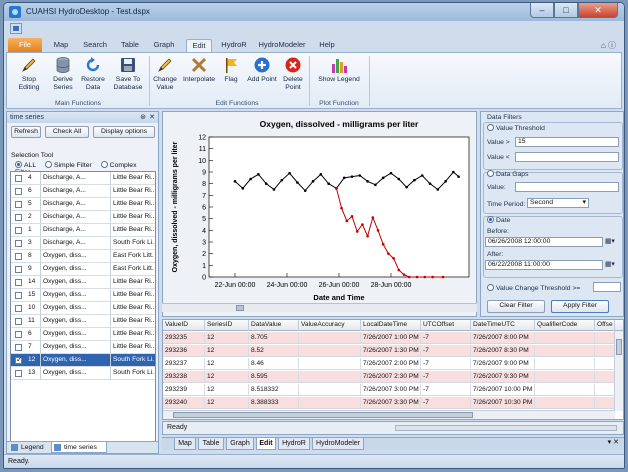 Image resolution: width=628 pixels, height=472 pixels. What do you see at coordinates (95, 45) in the screenshot?
I see `tab-search: Search` at bounding box center [95, 45].